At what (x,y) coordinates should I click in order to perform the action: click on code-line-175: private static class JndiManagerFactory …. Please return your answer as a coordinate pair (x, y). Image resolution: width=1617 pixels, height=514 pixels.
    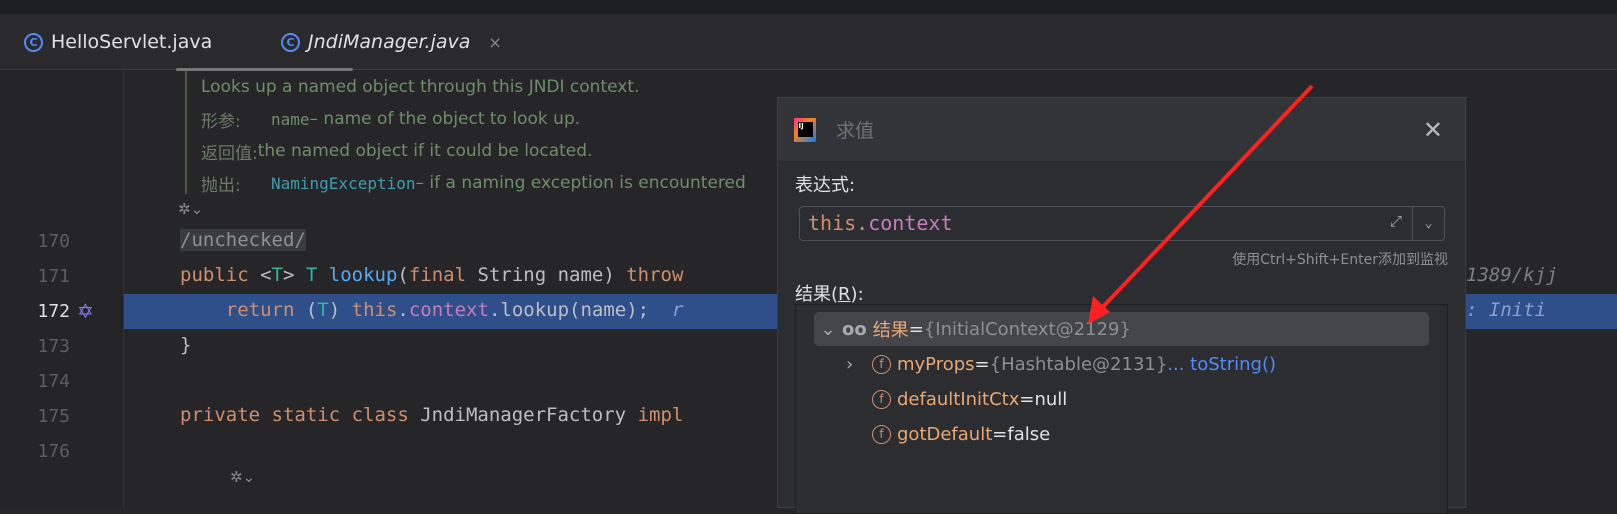
    Looking at the image, I should click on (432, 415).